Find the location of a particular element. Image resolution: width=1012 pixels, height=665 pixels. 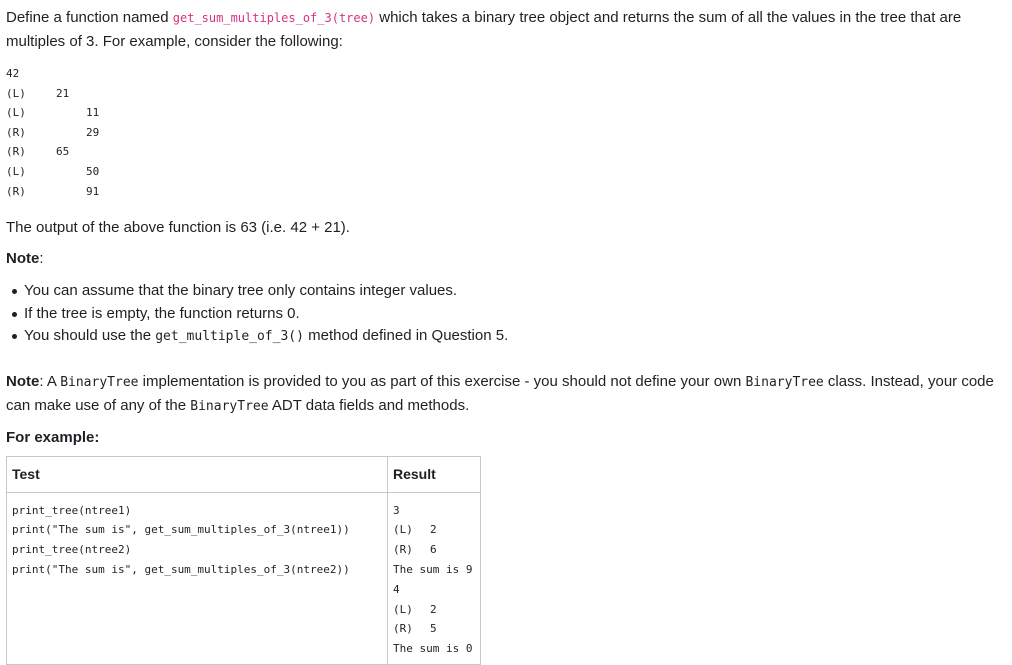

tree-cell: 42 is located at coordinates (13, 73).